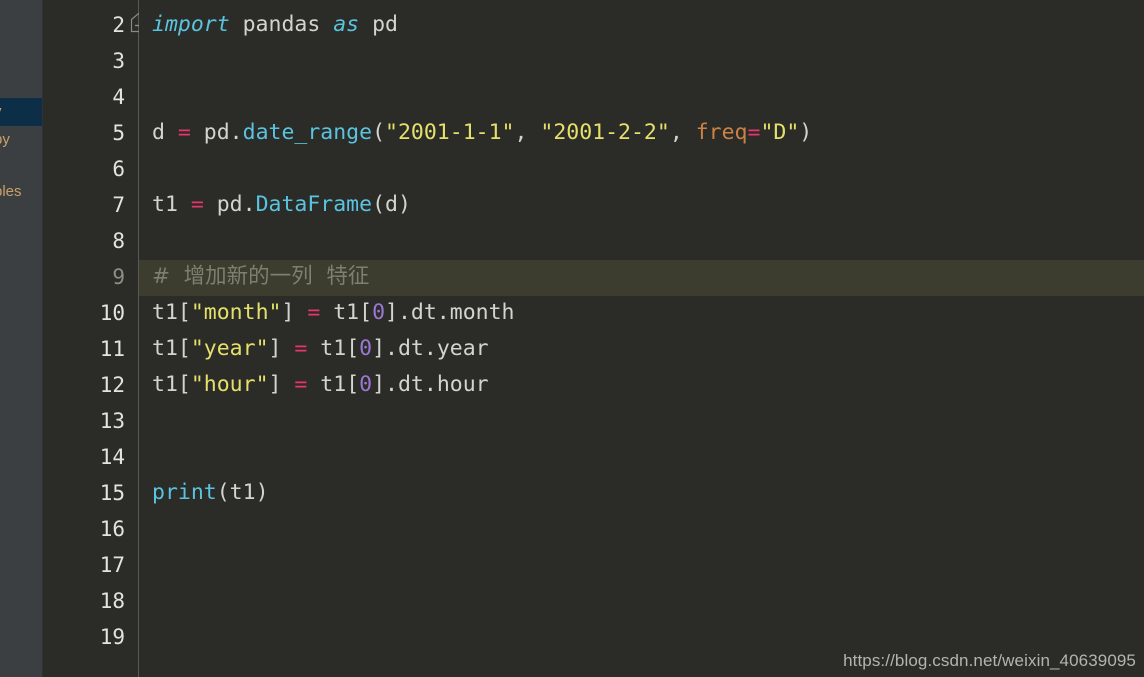 The width and height of the screenshot is (1144, 677). I want to click on token-string-month: "month", so click(236, 312).